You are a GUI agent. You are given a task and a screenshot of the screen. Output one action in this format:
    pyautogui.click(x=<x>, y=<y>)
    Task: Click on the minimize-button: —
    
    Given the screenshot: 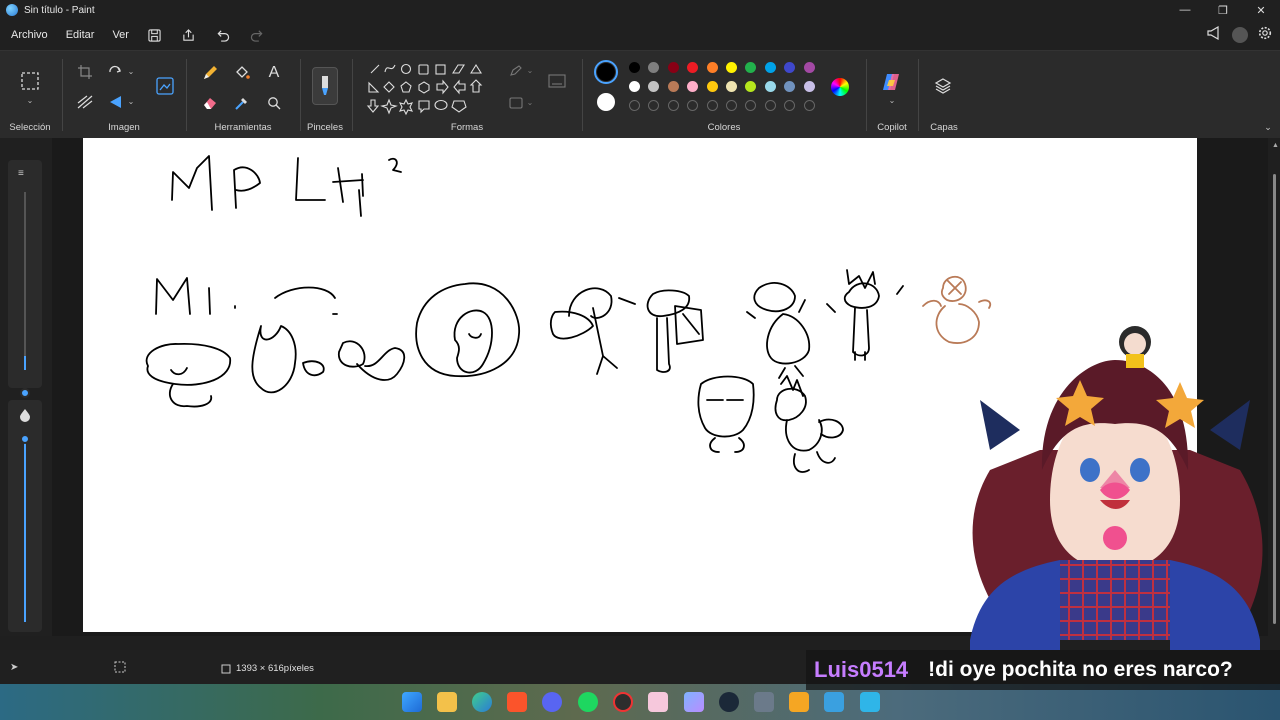 What is the action you would take?
    pyautogui.click(x=1185, y=10)
    